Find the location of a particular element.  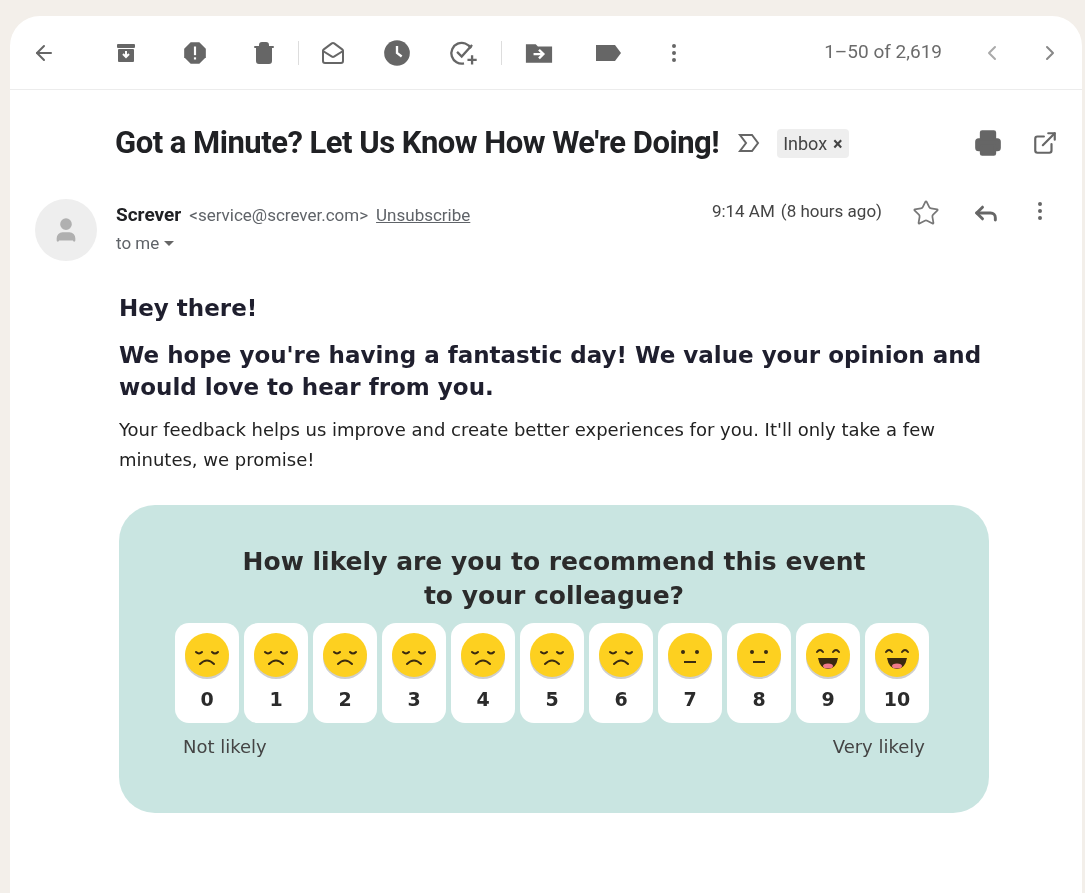

lead-paragraph: We hope you're having a fantastic day! We value your opinion and would love to hear from you. is located at coordinates (550, 371).